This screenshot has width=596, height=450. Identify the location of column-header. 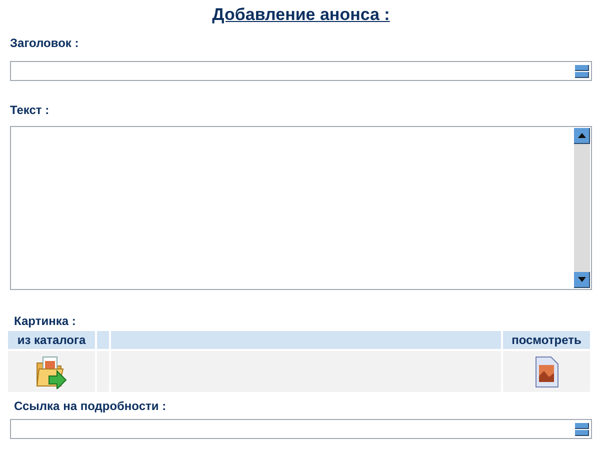
(103, 340).